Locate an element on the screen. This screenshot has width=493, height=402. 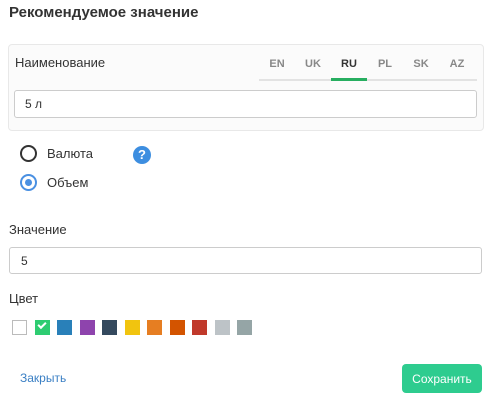
tab-lang-en: EN is located at coordinates (277, 68).